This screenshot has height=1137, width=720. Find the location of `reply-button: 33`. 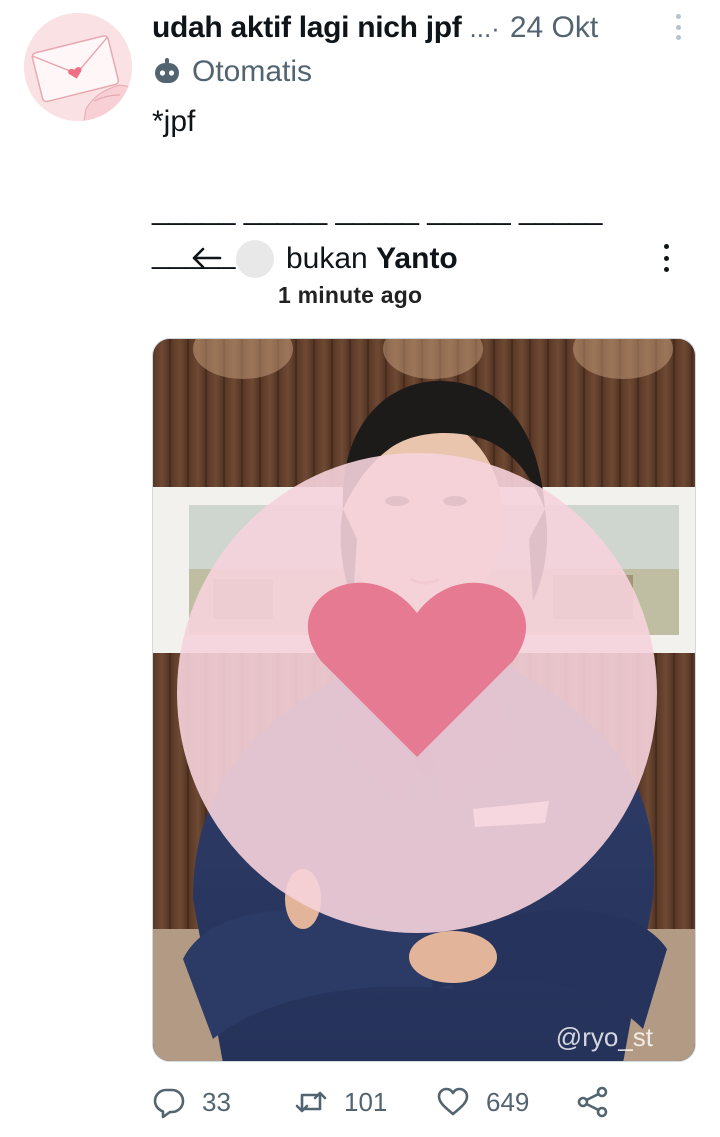

reply-button: 33 is located at coordinates (191, 1102).